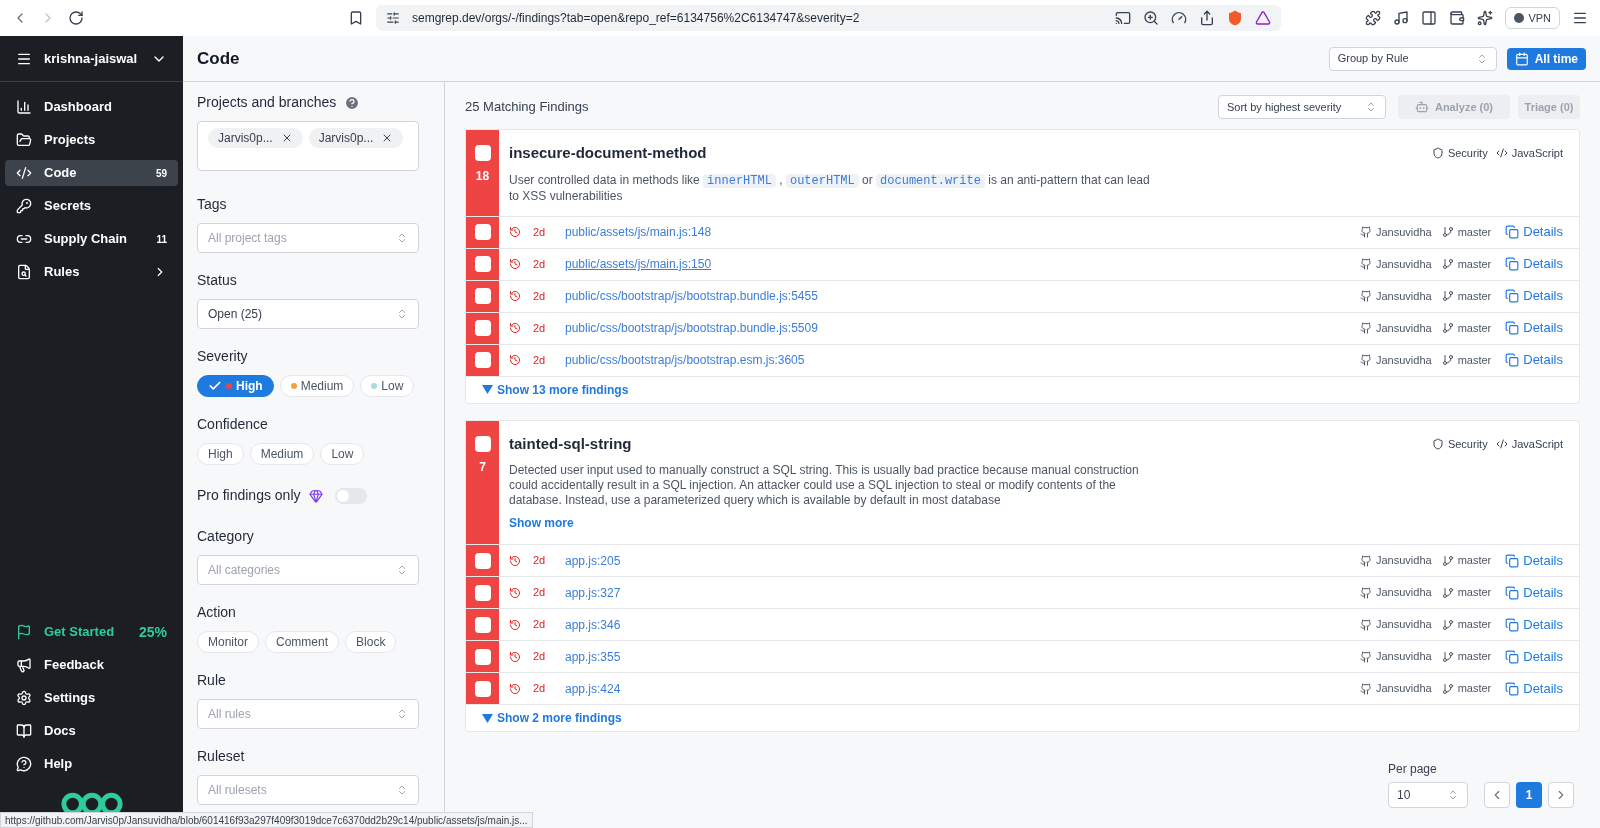  What do you see at coordinates (593, 592) in the screenshot?
I see `file-link: app.js:327` at bounding box center [593, 592].